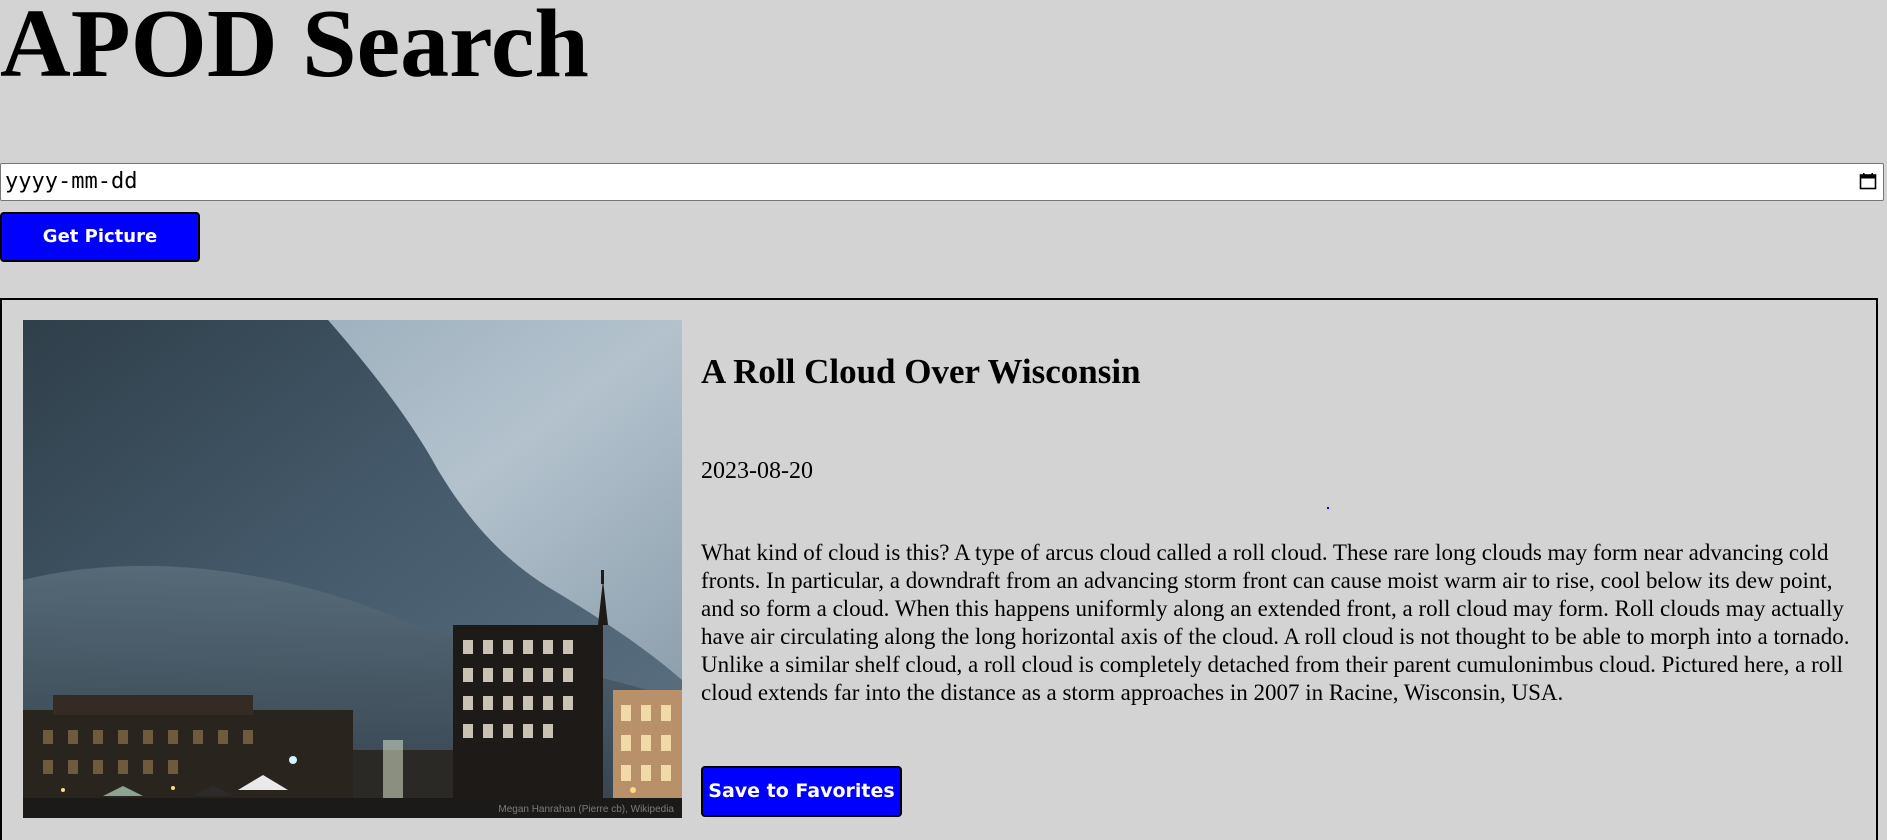 Image resolution: width=1887 pixels, height=840 pixels. Describe the element at coordinates (294, 49) in the screenshot. I see `page-title: APOD Search` at that location.